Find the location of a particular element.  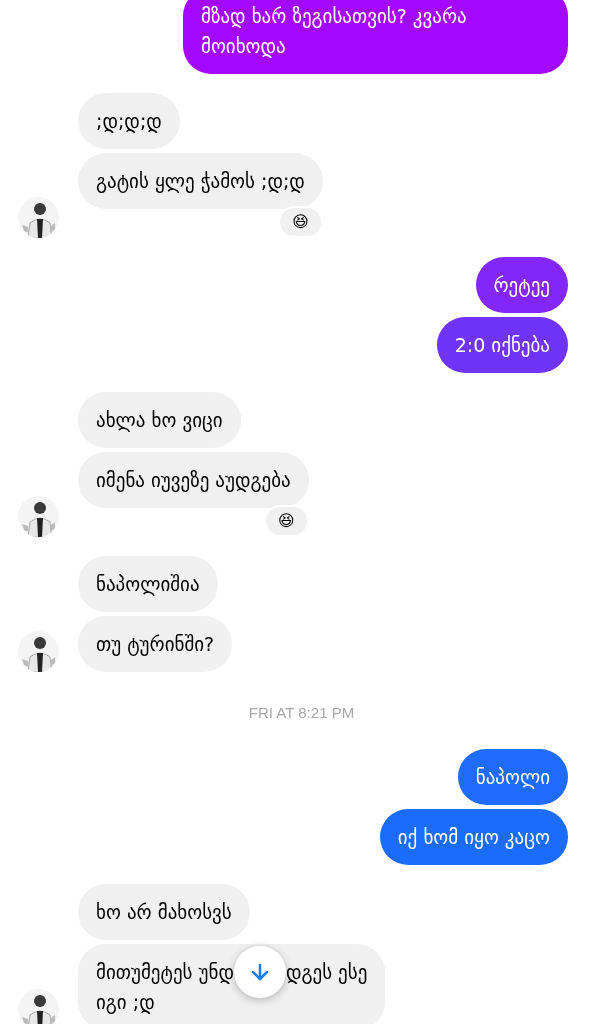

message-bubble: იმენა იუვეზე აუდგება is located at coordinates (193, 480).